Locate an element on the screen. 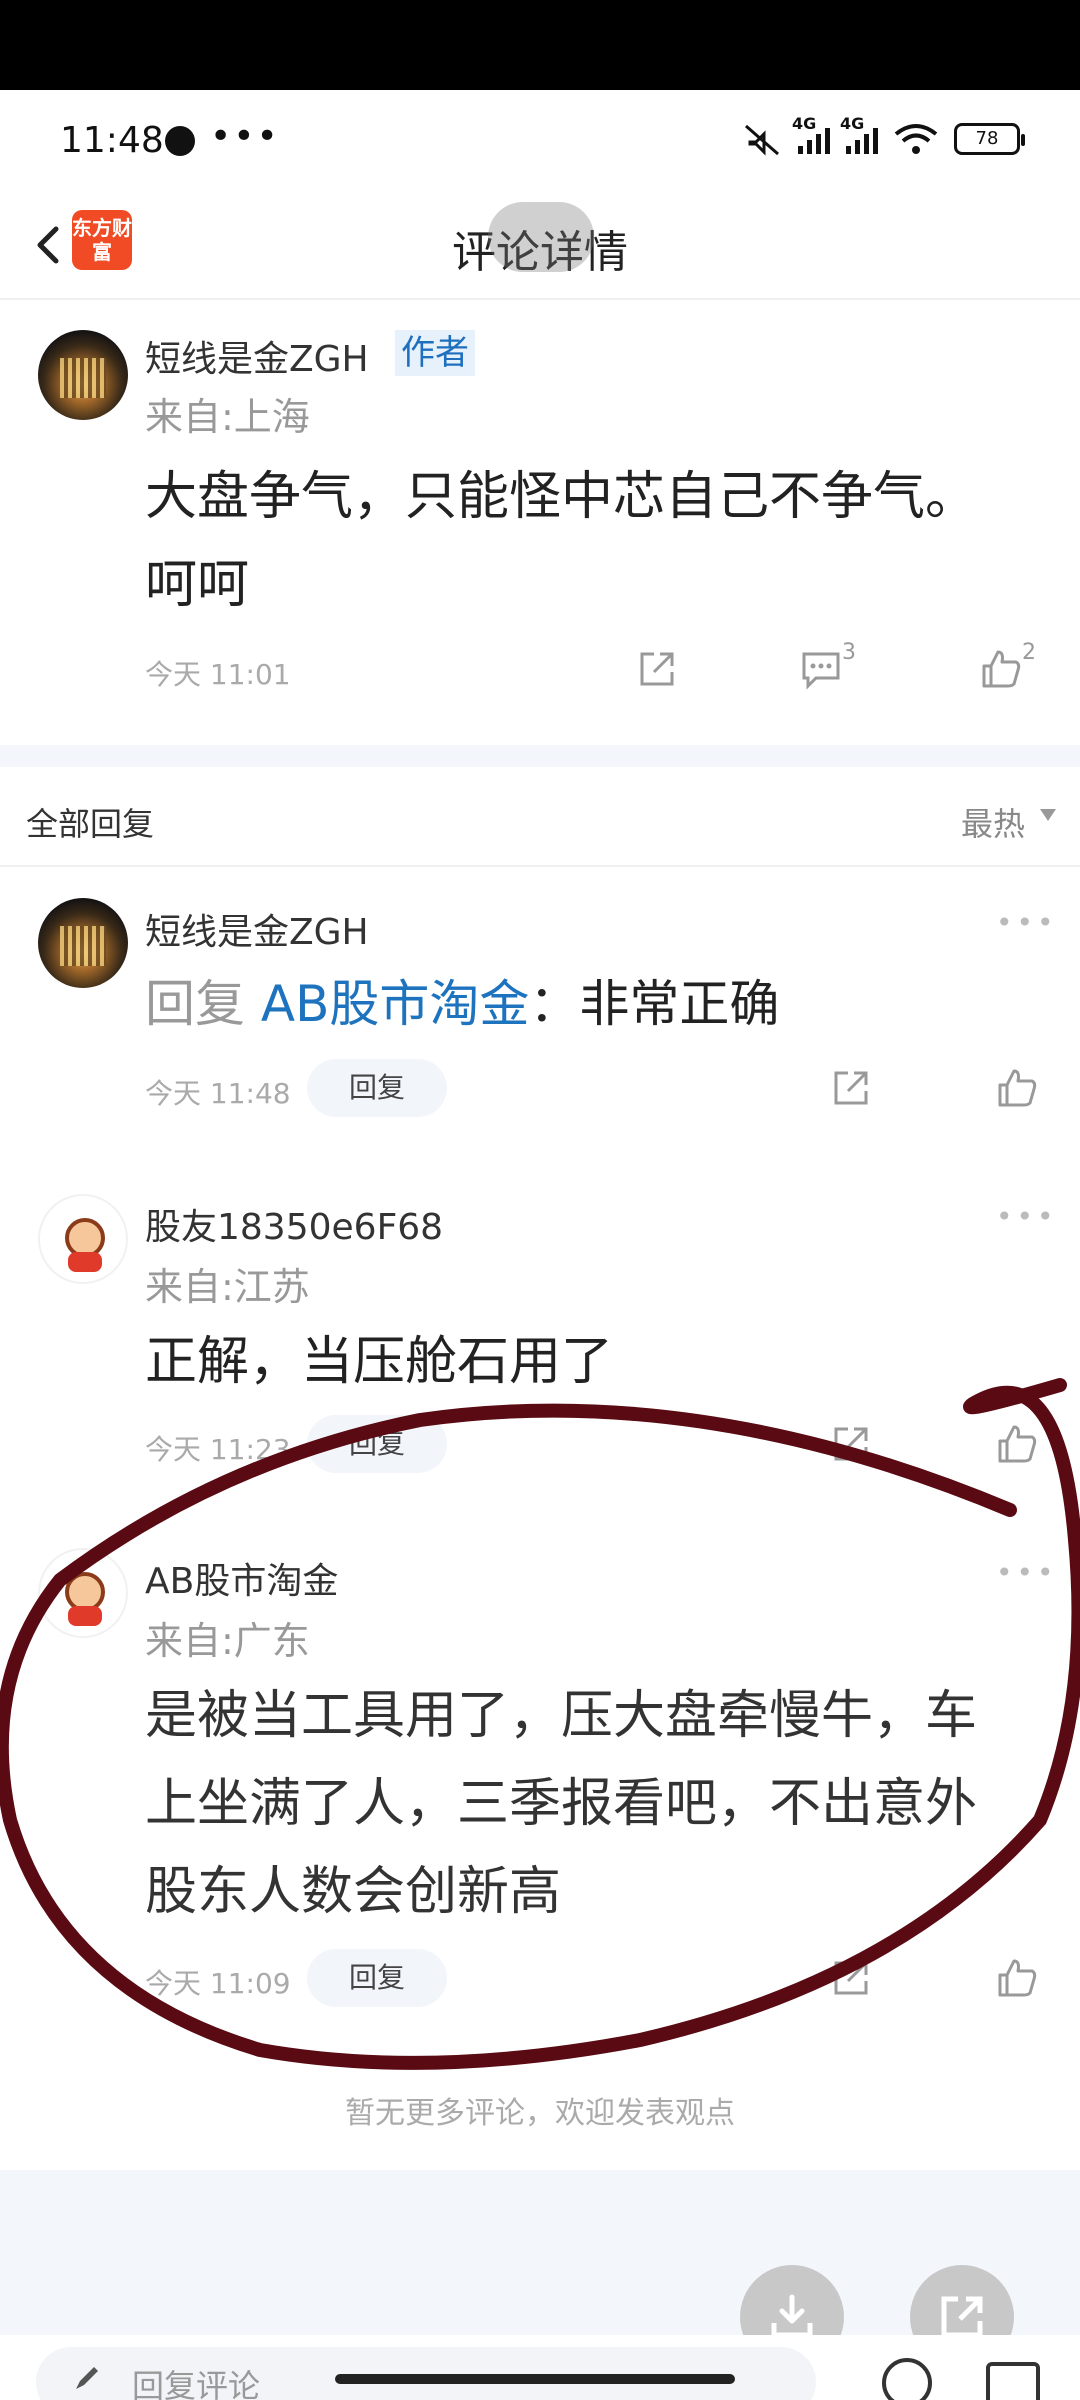 The height and width of the screenshot is (2400, 1080). signal-icon-2: 4G is located at coordinates (859, 134).